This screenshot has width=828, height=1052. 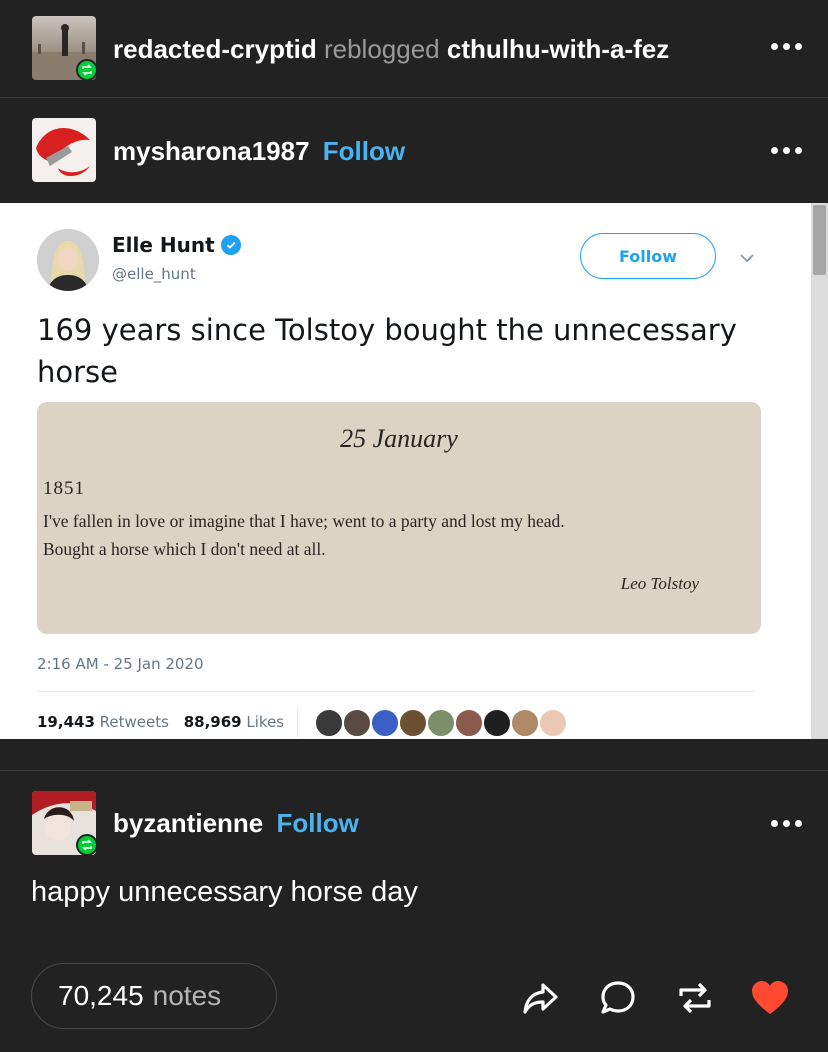 I want to click on tweet-author-avatar, so click(x=68, y=260).